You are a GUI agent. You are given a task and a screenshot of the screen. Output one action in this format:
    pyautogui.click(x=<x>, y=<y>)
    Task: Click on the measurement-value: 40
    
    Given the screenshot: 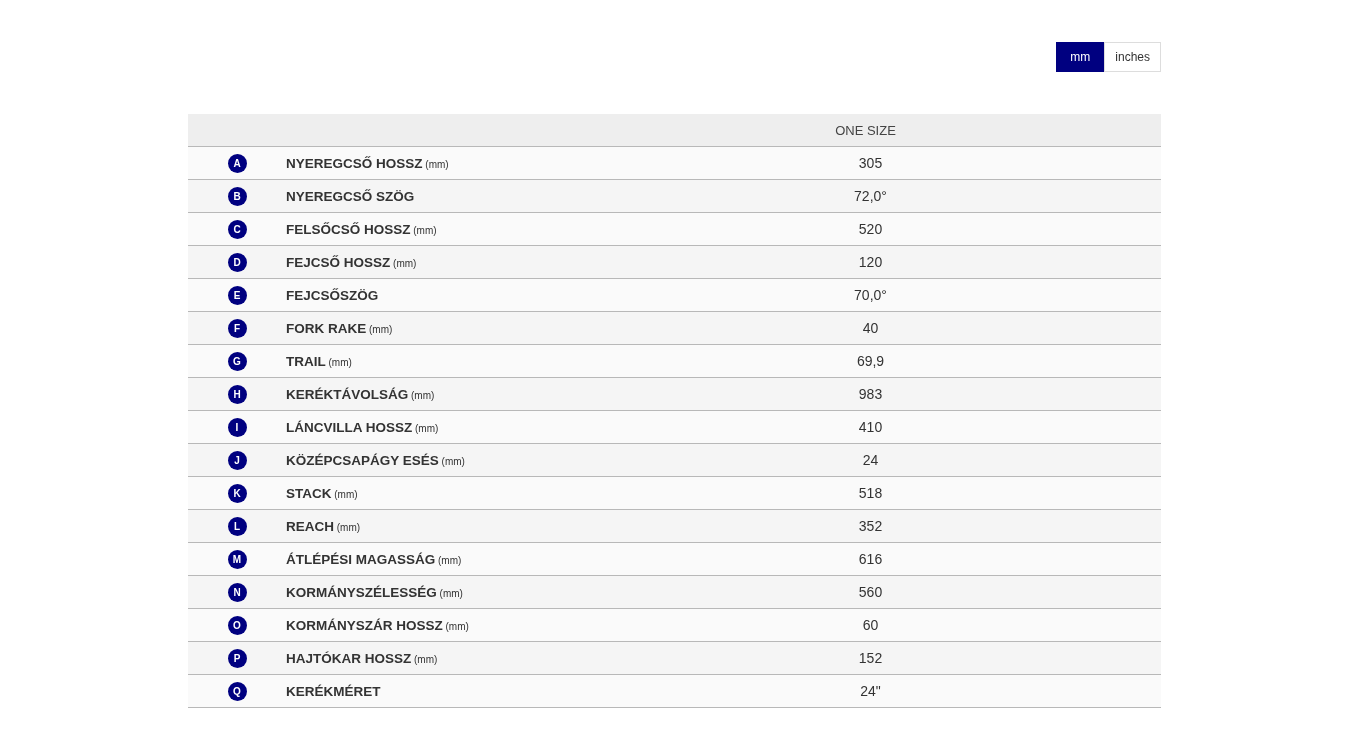 What is the action you would take?
    pyautogui.click(x=870, y=328)
    